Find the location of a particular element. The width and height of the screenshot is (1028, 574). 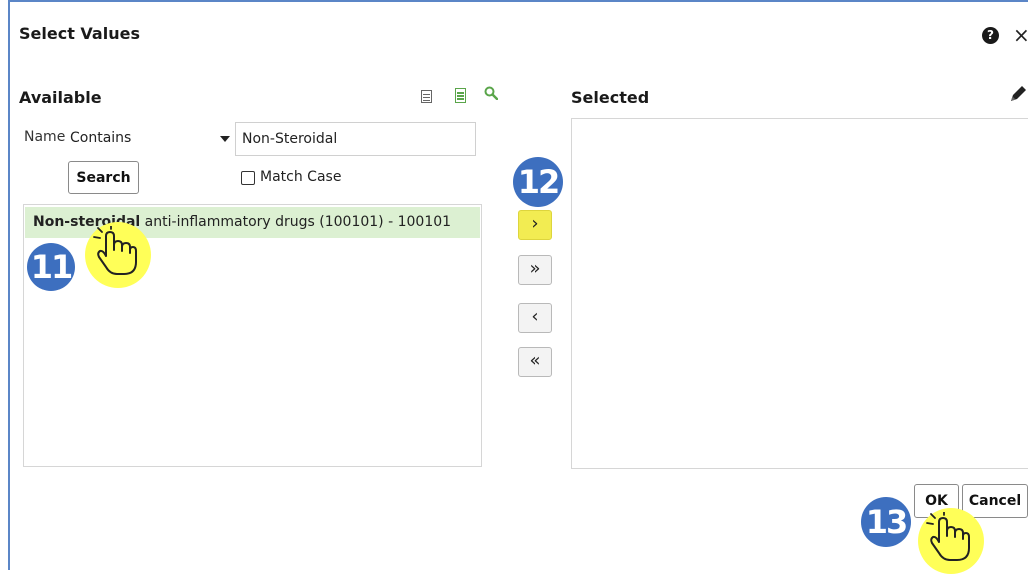

selected-heading: Selected is located at coordinates (610, 97).